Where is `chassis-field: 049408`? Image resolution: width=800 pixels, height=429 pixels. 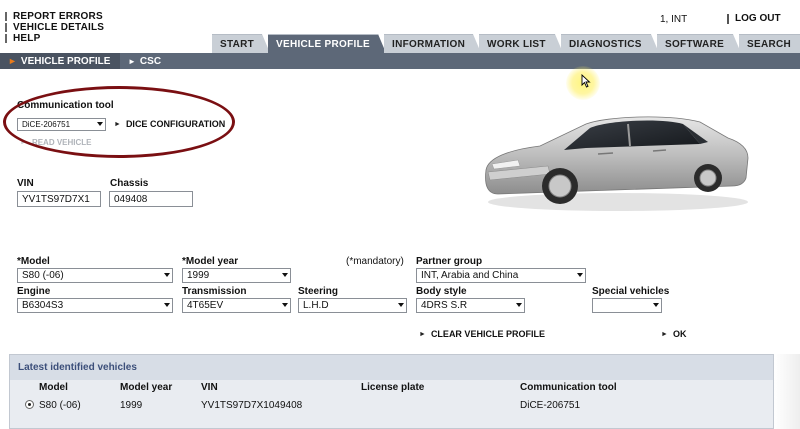 chassis-field: 049408 is located at coordinates (151, 199).